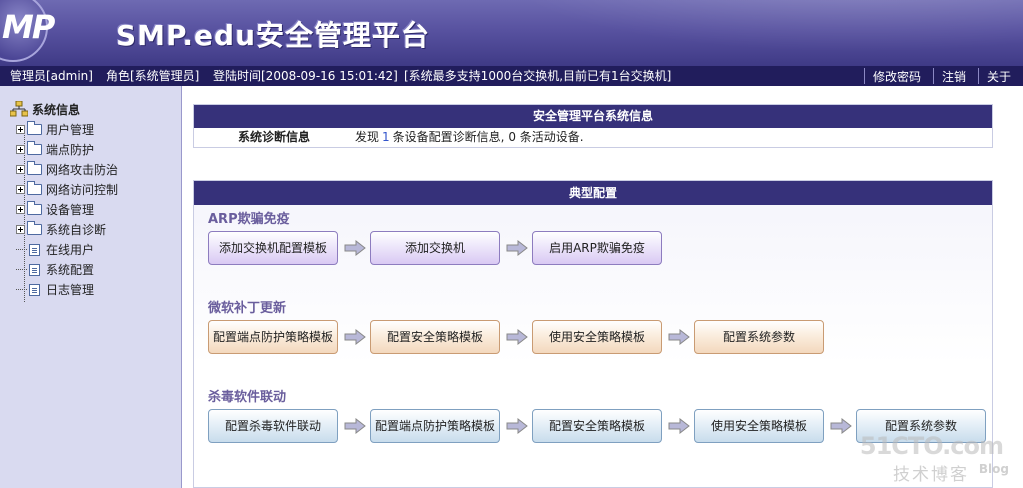 This screenshot has height=488, width=1023. I want to click on sidebar-item-self-diagnosis: 系统自诊断, so click(64, 230).